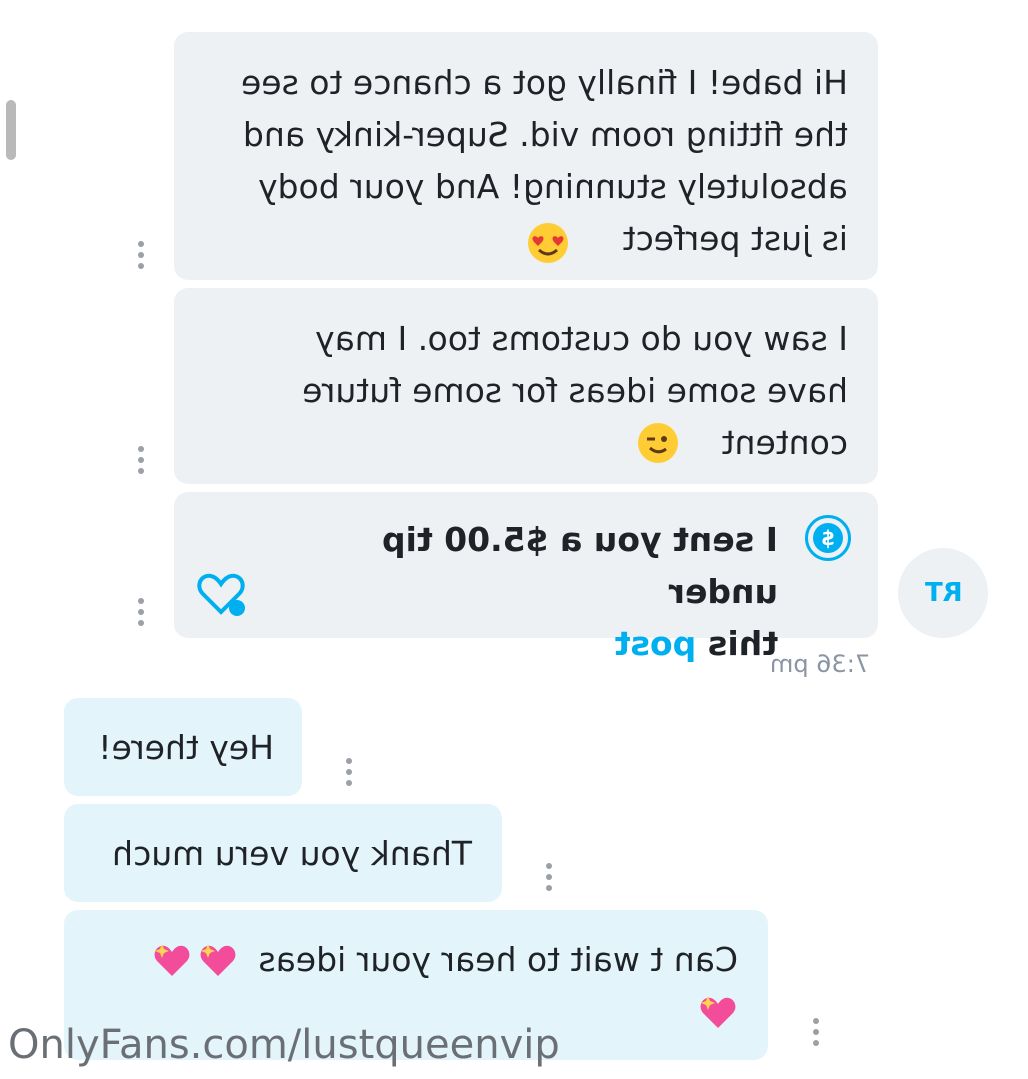 This screenshot has width=1028, height=1079. Describe the element at coordinates (828, 538) in the screenshot. I see `dollar-icon: $` at that location.